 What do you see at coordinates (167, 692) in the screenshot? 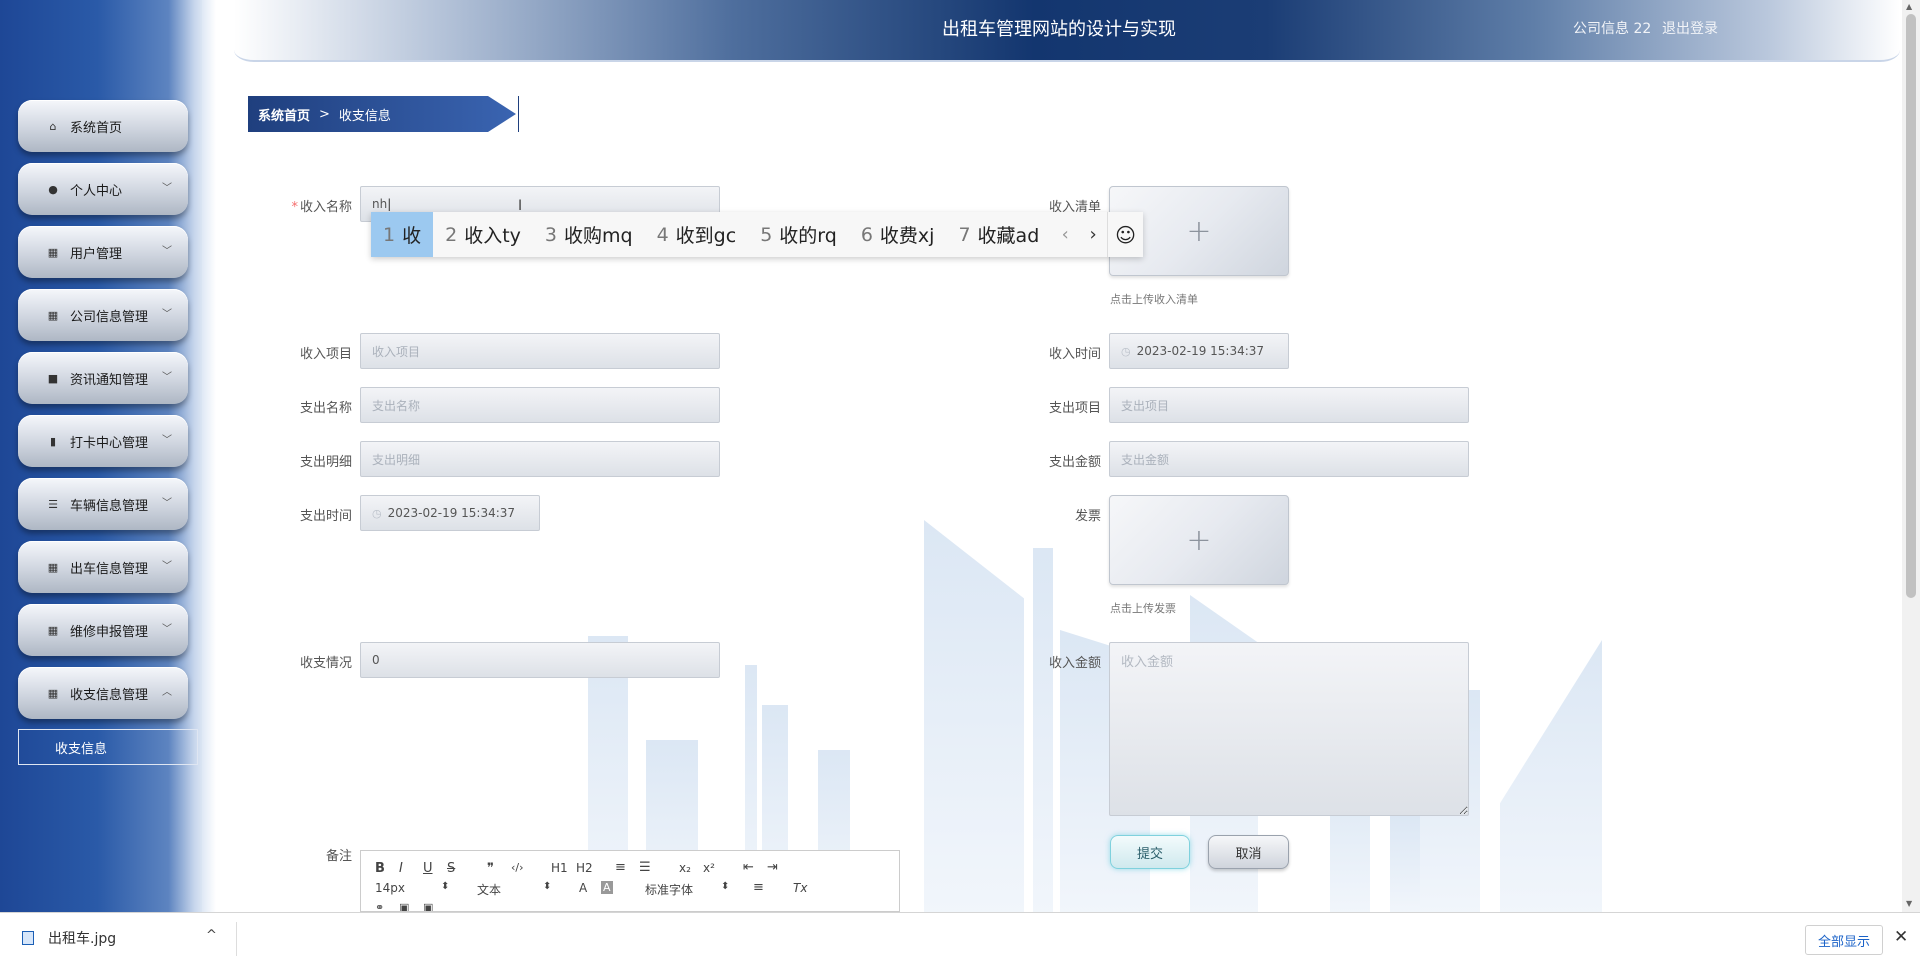
I see `chevron-up-icon: ︿` at bounding box center [167, 692].